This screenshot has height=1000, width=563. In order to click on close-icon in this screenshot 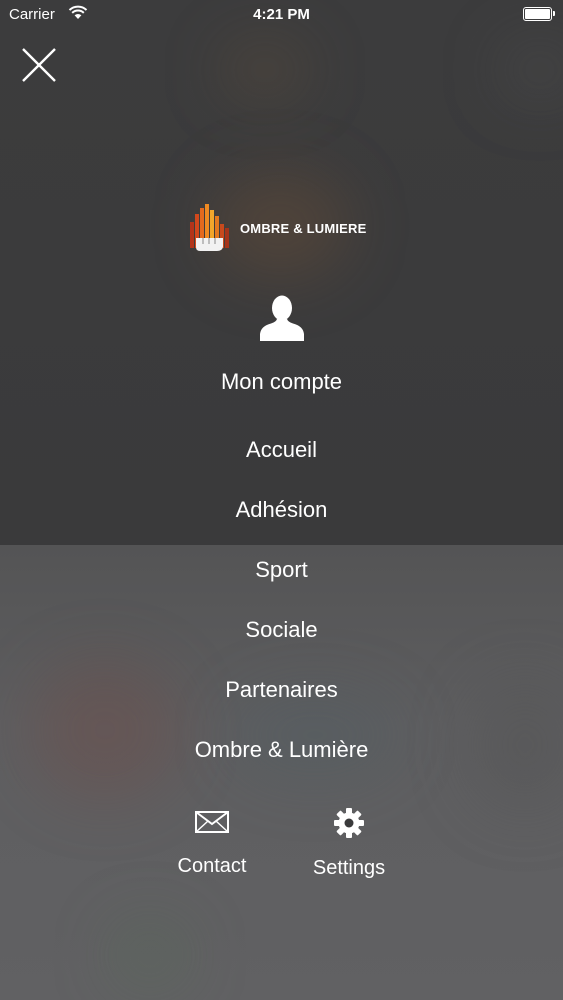, I will do `click(39, 65)`.